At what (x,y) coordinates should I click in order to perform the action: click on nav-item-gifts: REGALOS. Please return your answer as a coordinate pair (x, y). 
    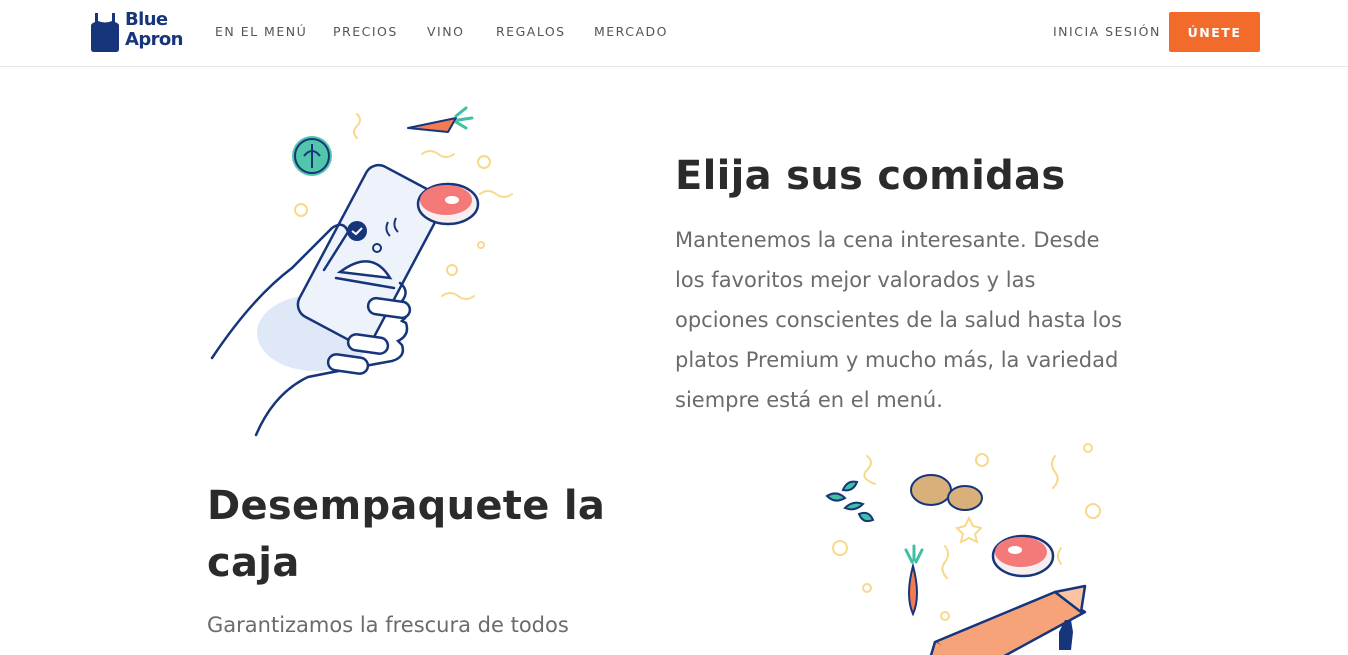
    Looking at the image, I should click on (531, 31).